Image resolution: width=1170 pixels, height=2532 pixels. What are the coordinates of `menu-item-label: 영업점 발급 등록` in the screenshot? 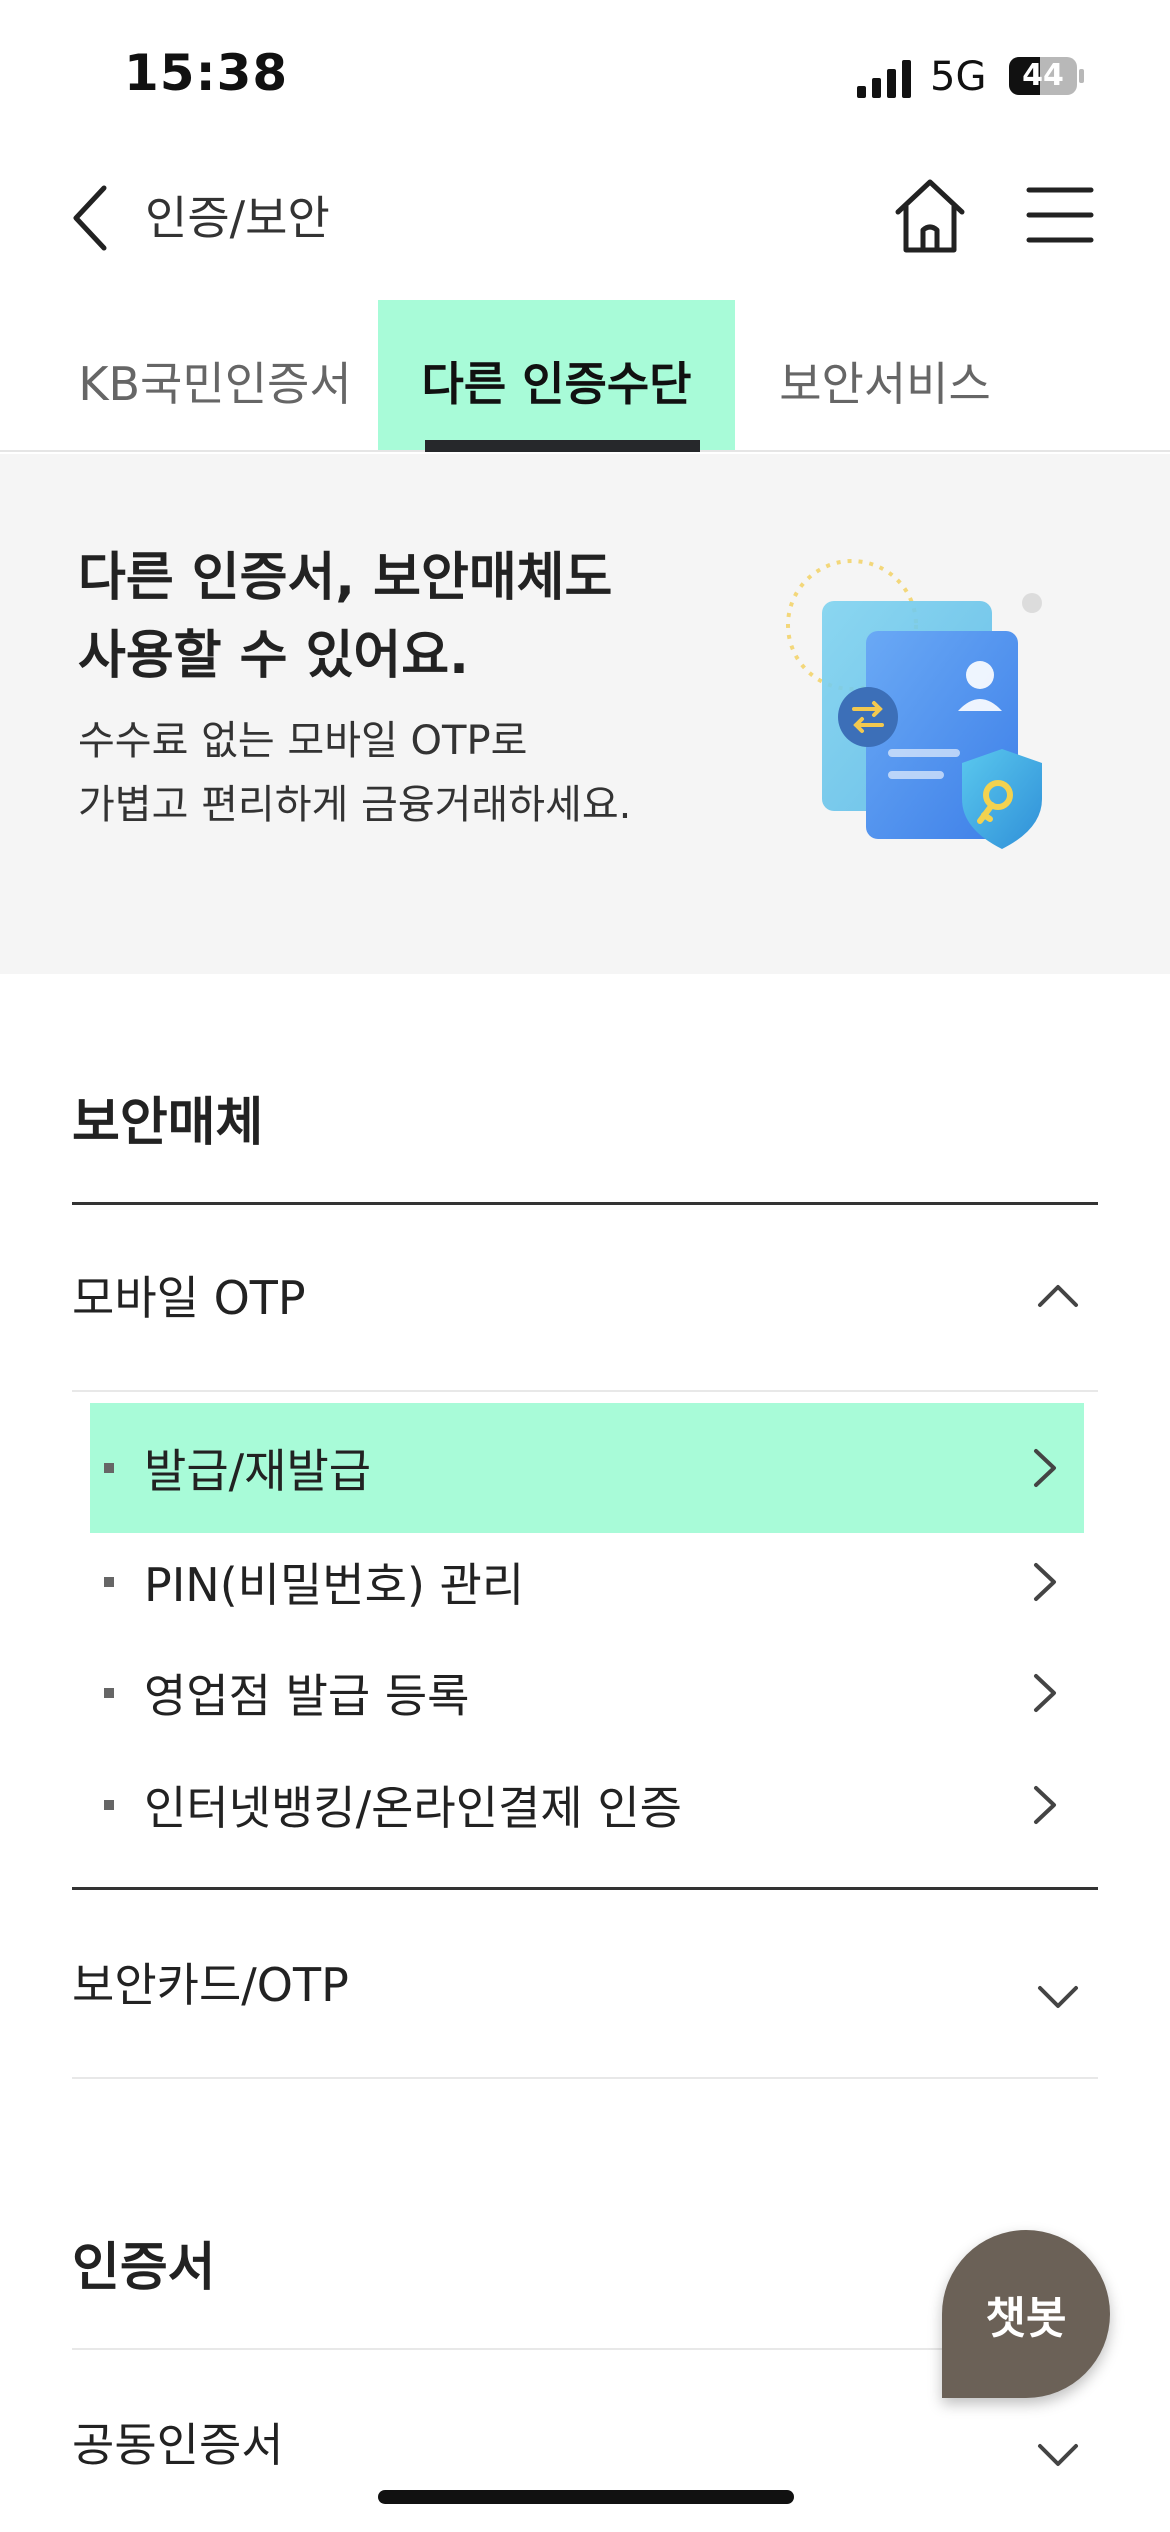 It's located at (307, 1696).